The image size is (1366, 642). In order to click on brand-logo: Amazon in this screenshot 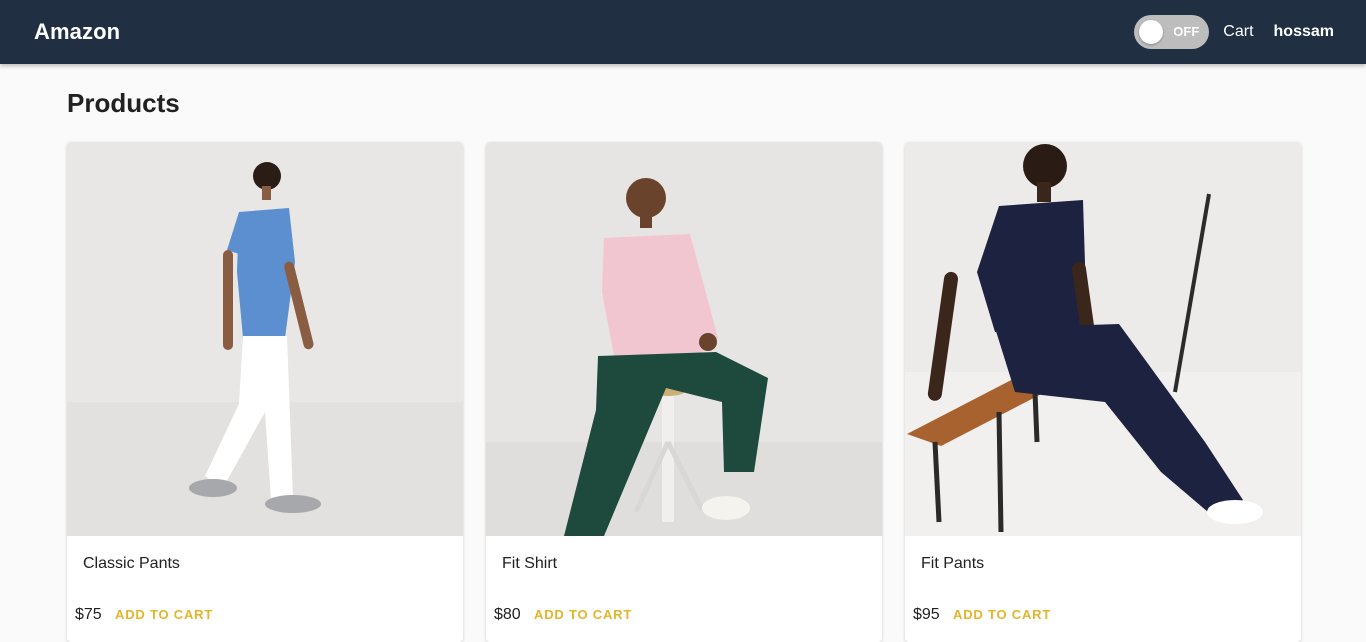, I will do `click(584, 32)`.